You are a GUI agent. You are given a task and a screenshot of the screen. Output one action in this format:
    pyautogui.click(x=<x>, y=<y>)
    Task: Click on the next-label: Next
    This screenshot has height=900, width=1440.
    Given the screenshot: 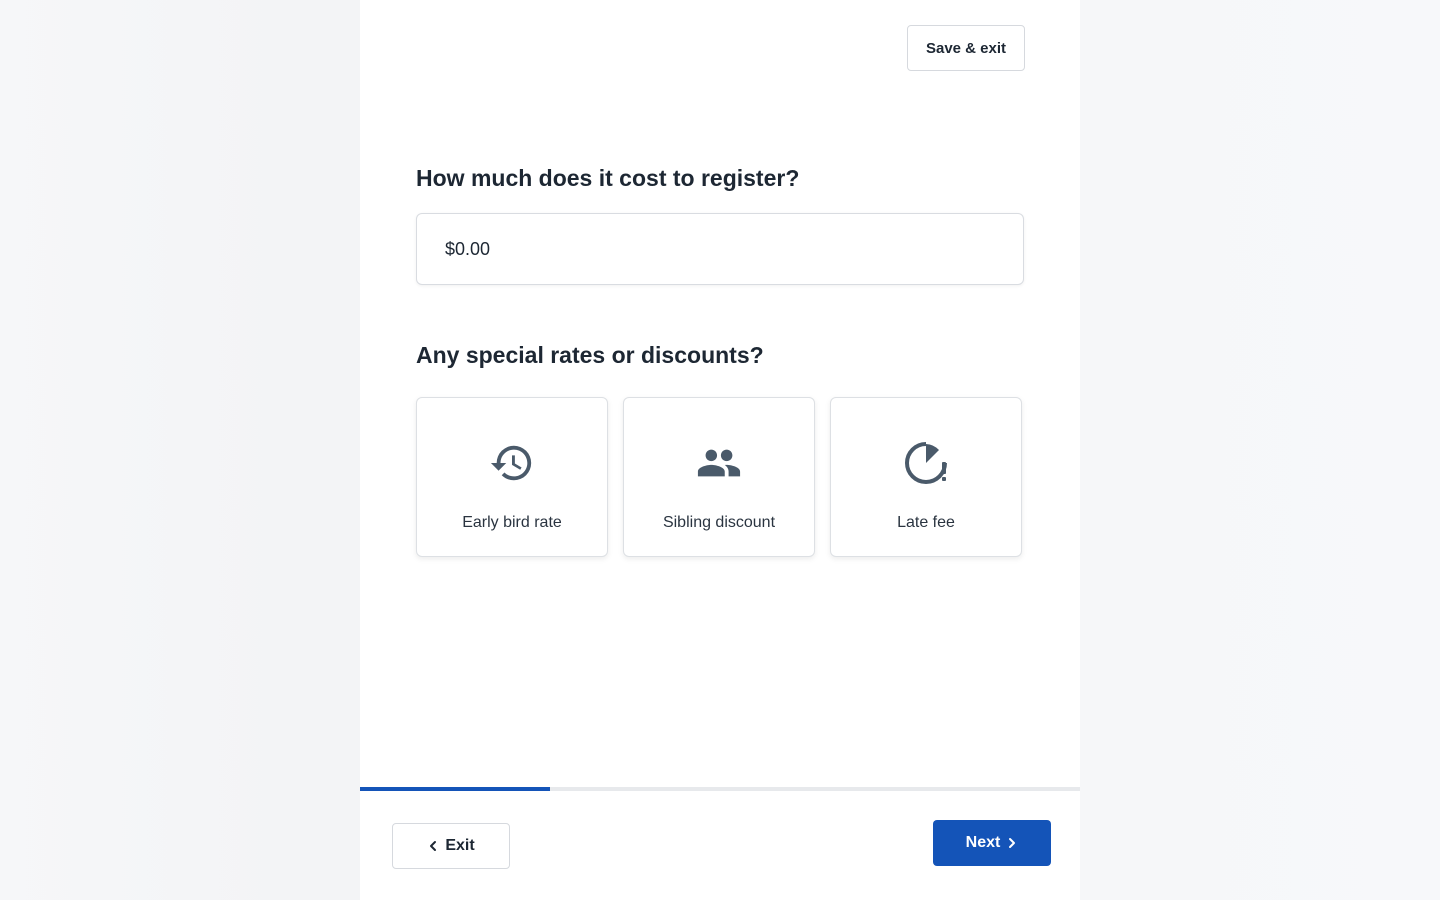 What is the action you would take?
    pyautogui.click(x=983, y=842)
    